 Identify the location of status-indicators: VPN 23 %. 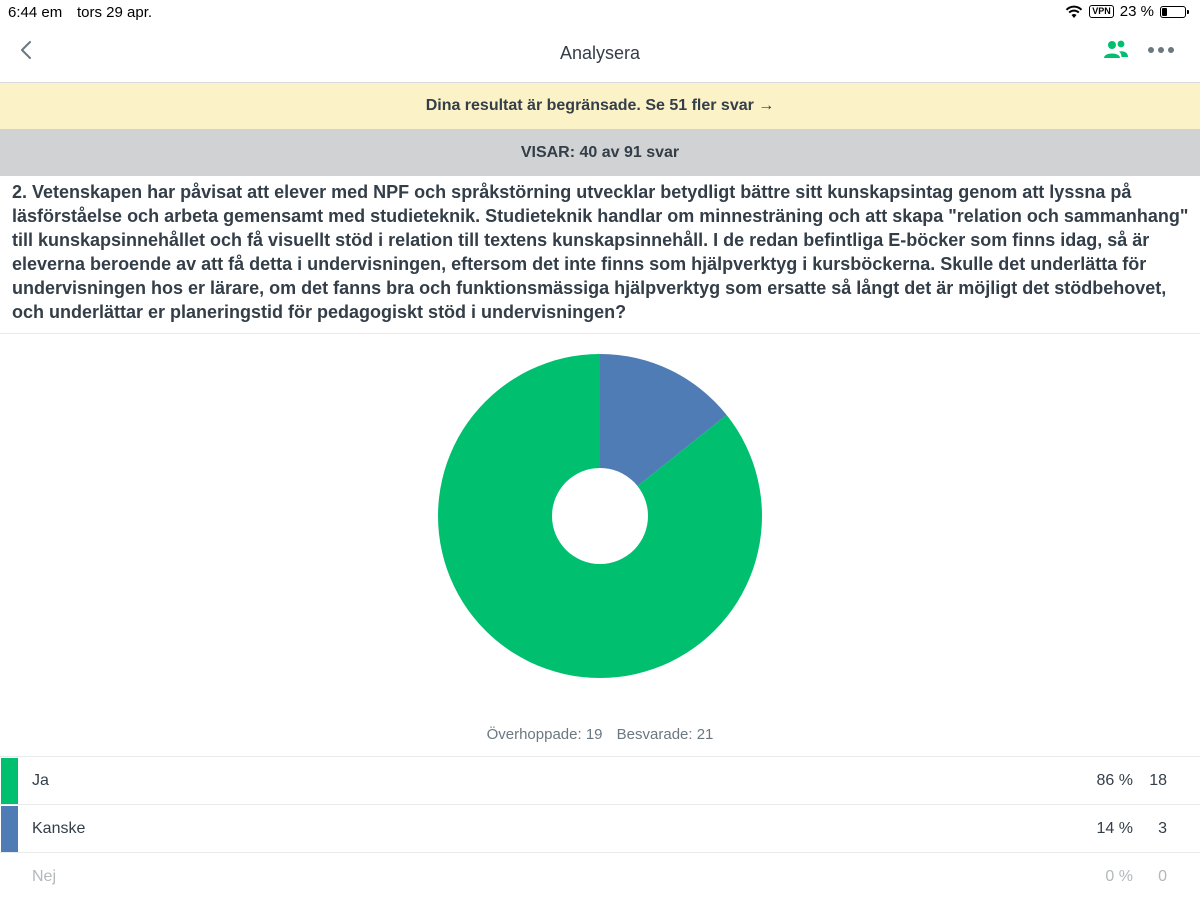
(1127, 11).